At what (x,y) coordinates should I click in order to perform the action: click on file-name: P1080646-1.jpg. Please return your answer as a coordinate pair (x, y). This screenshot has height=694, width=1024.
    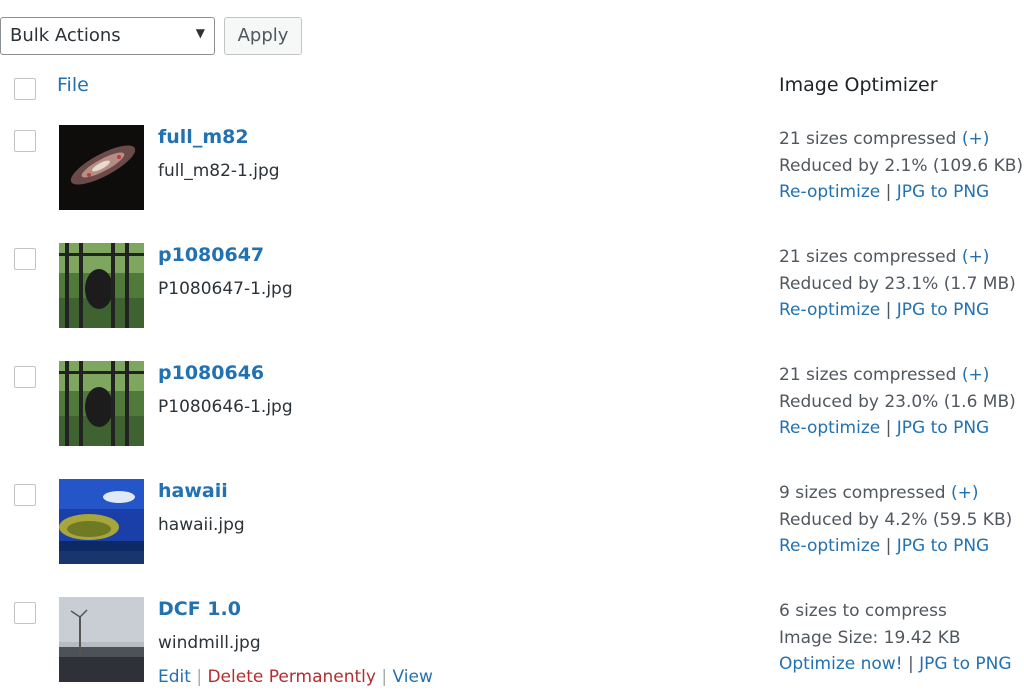
    Looking at the image, I should click on (225, 407).